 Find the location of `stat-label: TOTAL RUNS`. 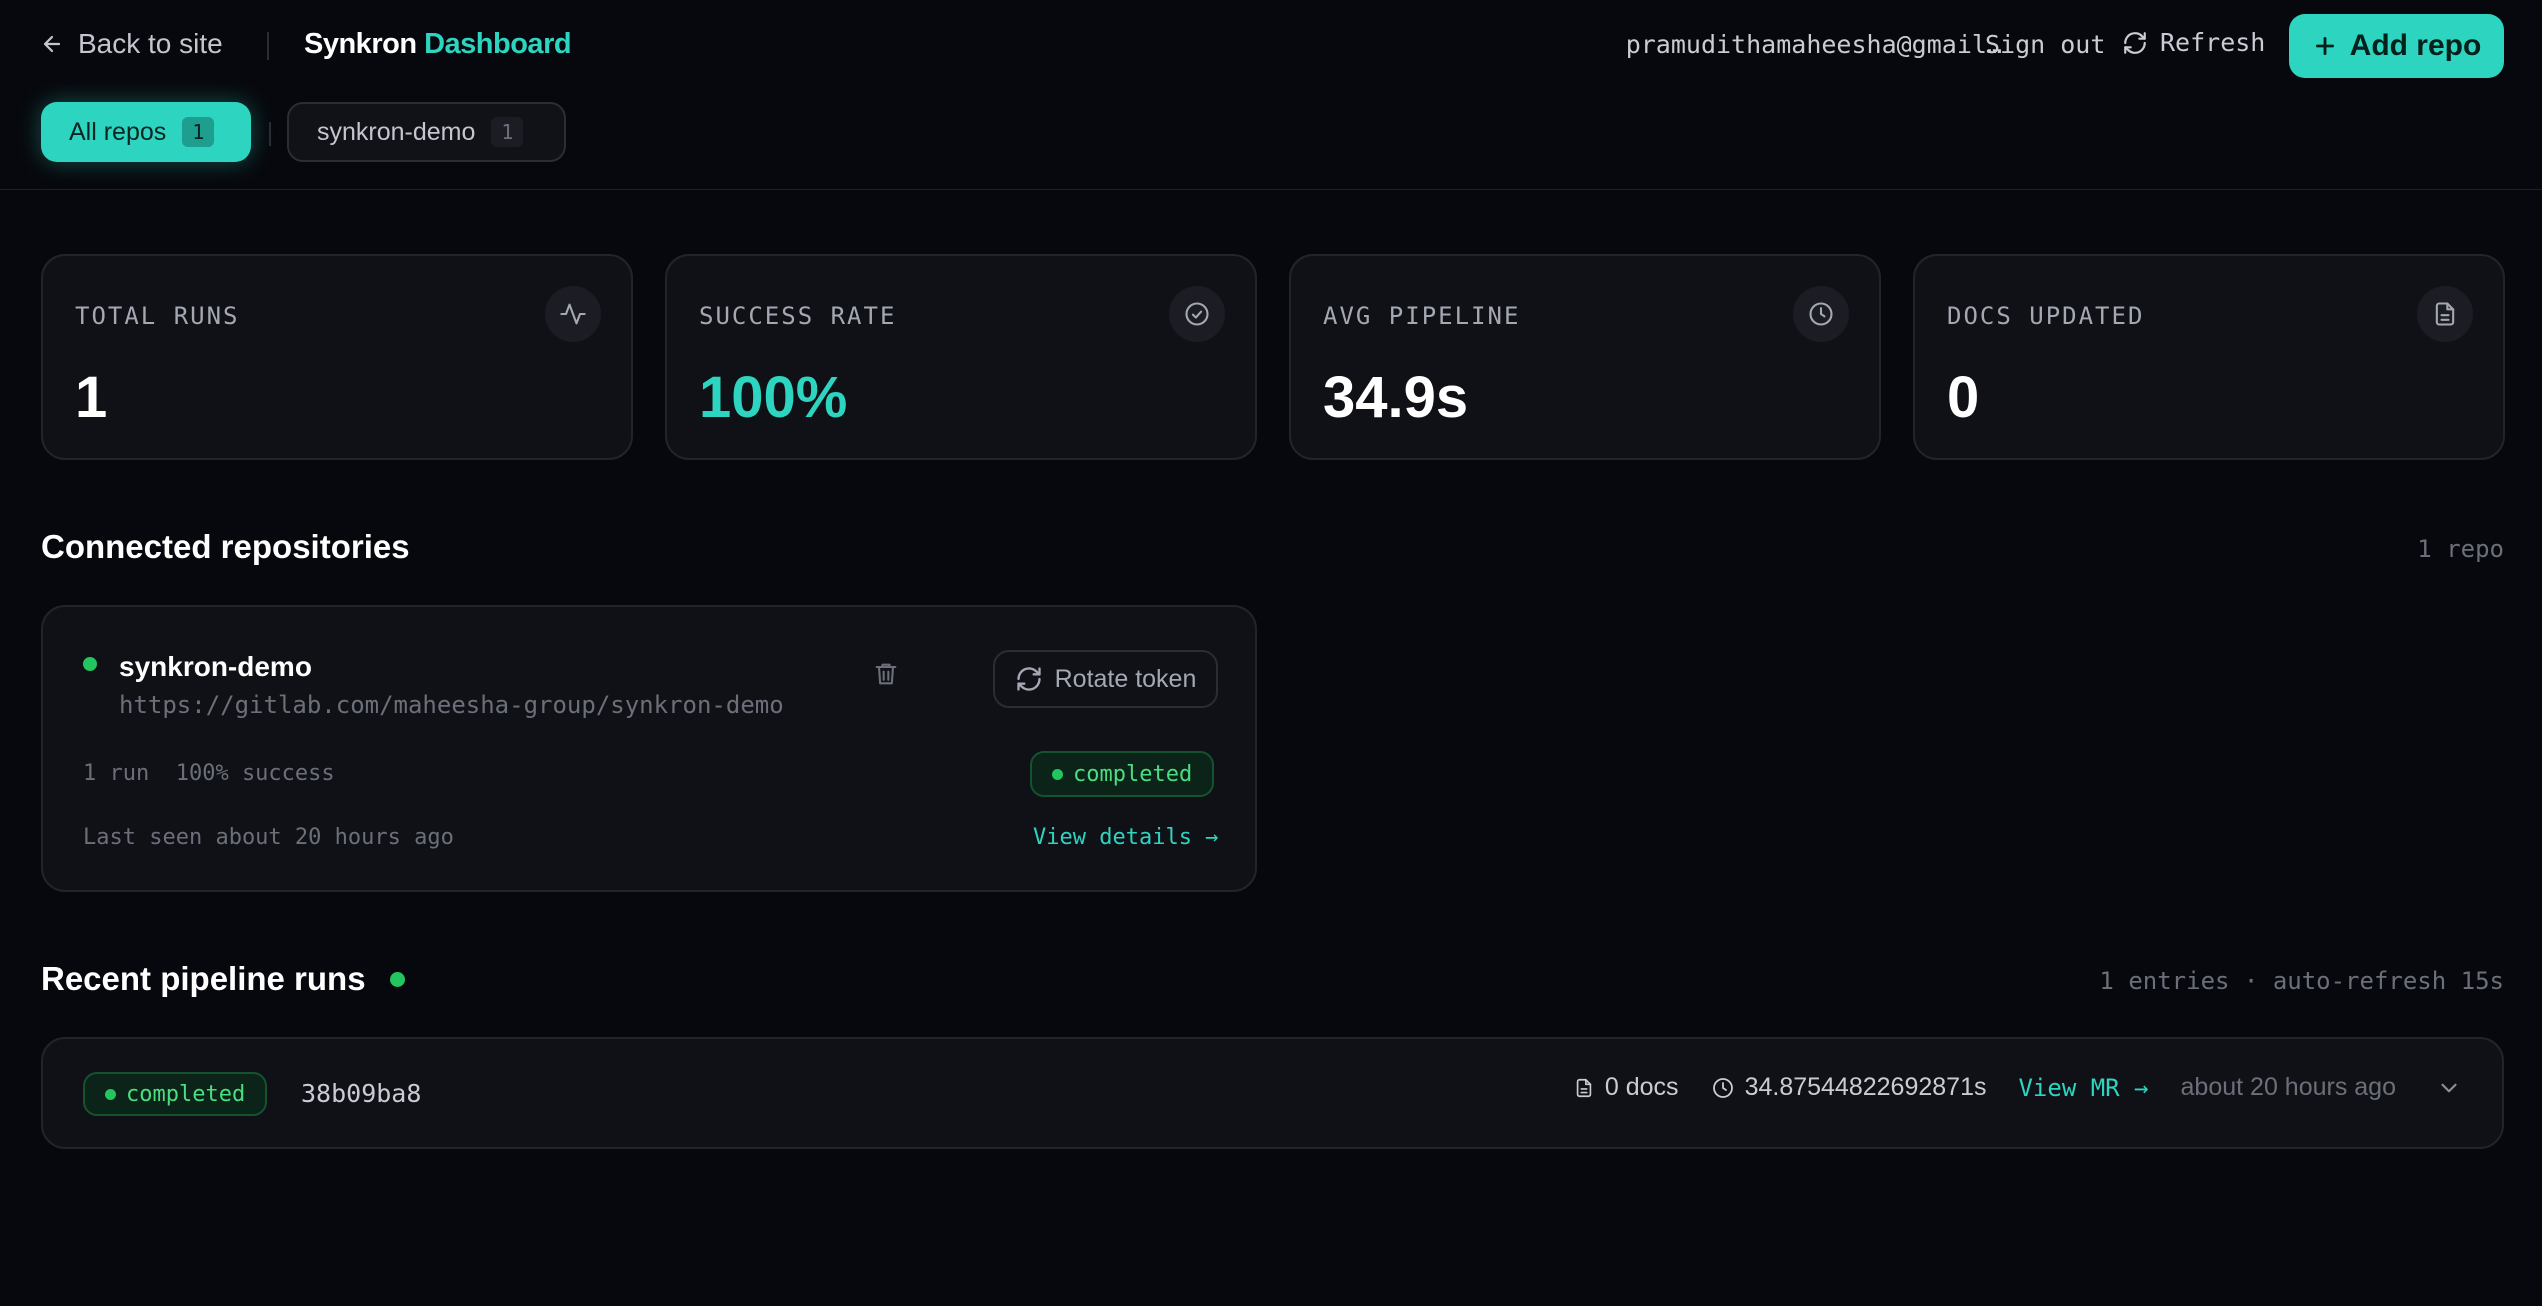

stat-label: TOTAL RUNS is located at coordinates (157, 316).